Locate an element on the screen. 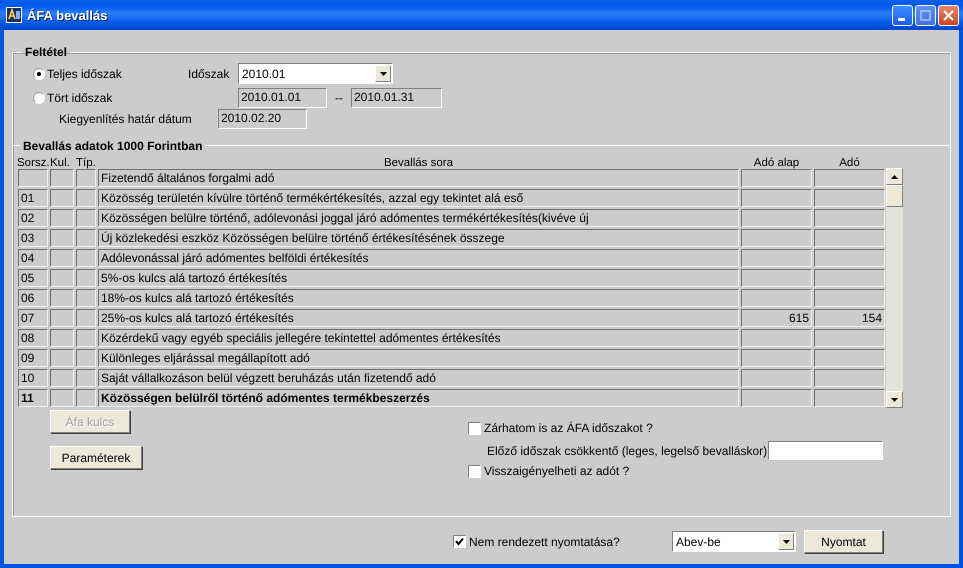 Image resolution: width=963 pixels, height=568 pixels. input-field is located at coordinates (826, 450).